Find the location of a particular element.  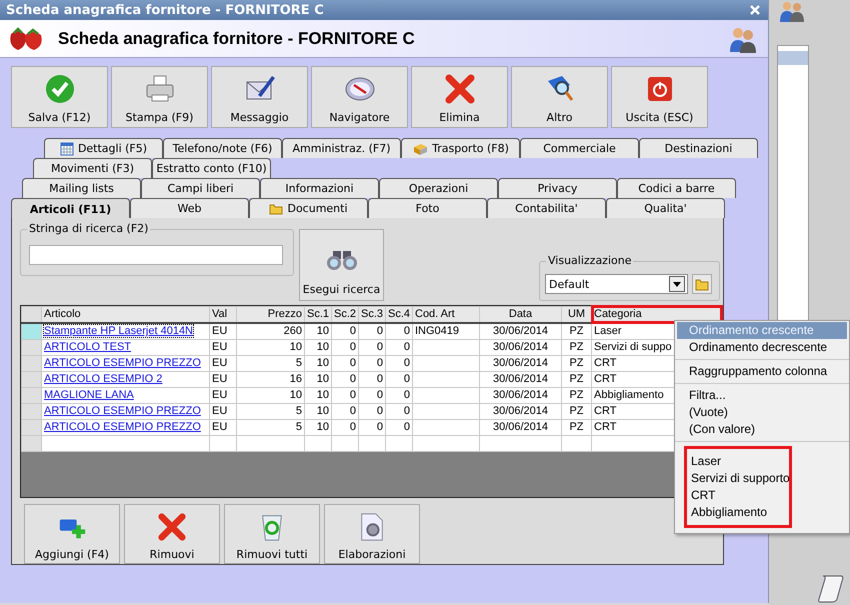

view-dropdown: Default is located at coordinates (616, 284).